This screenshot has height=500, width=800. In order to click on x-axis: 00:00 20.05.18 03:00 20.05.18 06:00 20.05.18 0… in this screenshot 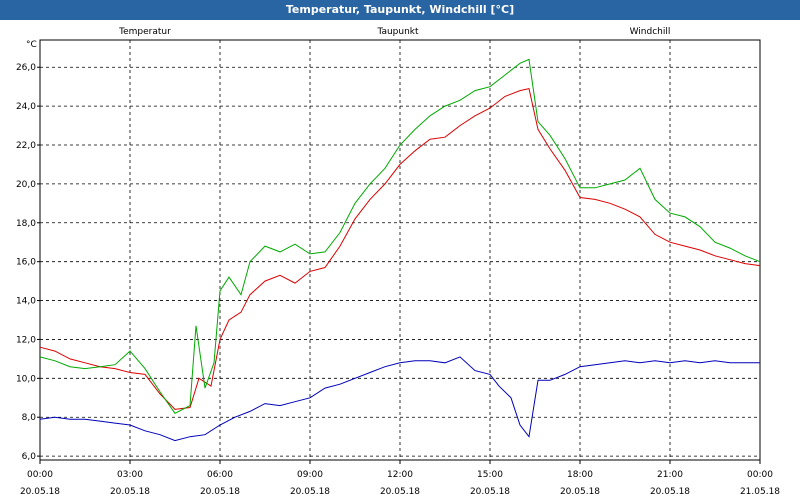, I will do `click(400, 478)`.